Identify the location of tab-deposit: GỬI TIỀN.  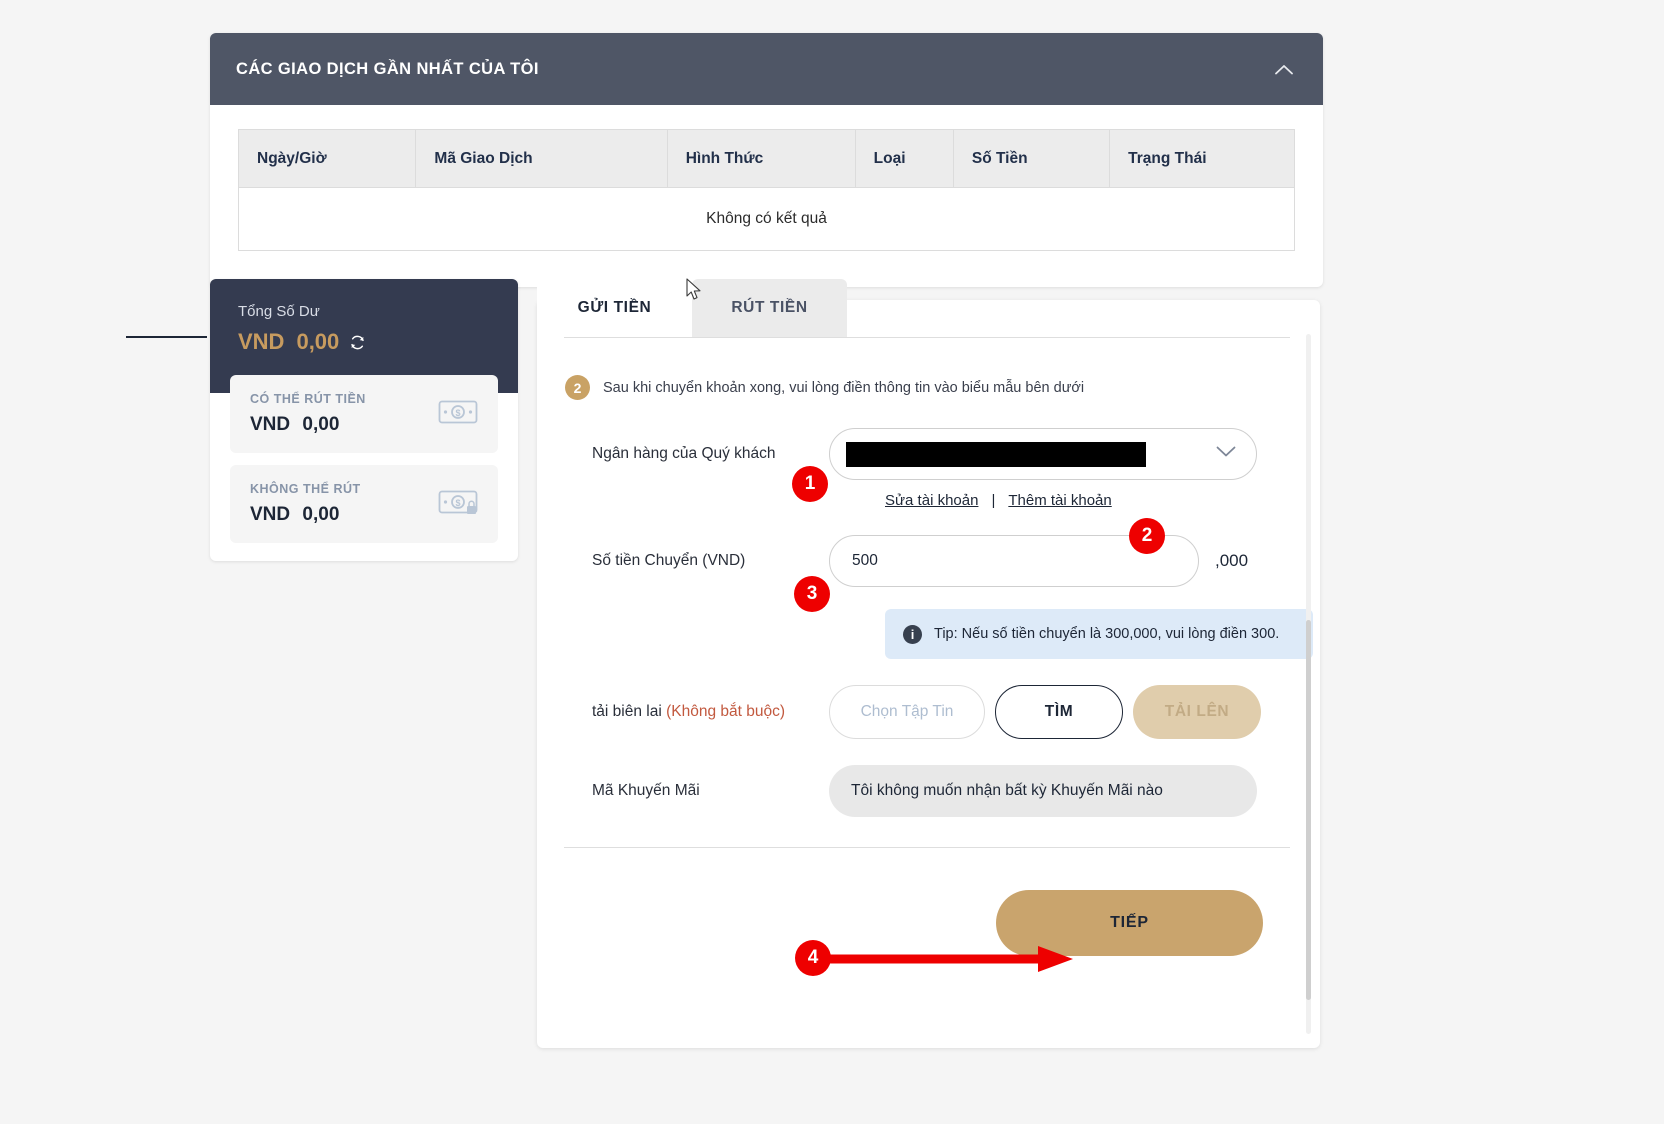
(614, 308).